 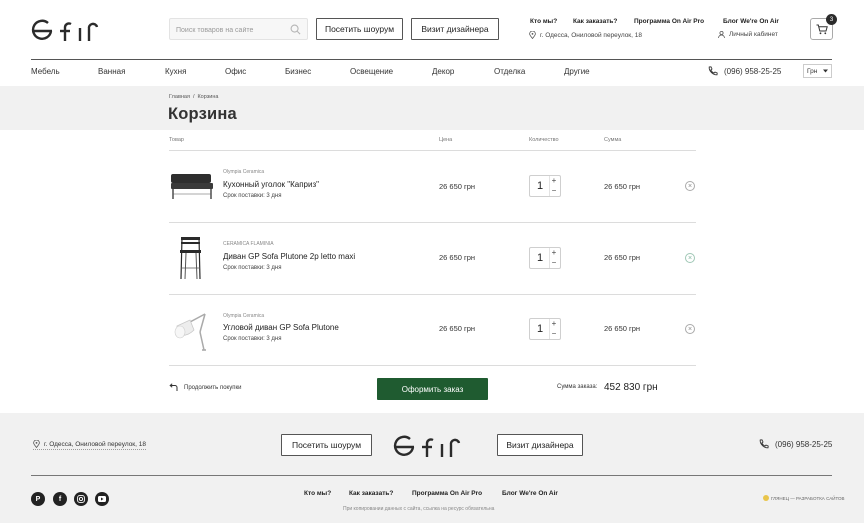 What do you see at coordinates (753, 34) in the screenshot?
I see `personal-cabinet-label: Личный кабинет` at bounding box center [753, 34].